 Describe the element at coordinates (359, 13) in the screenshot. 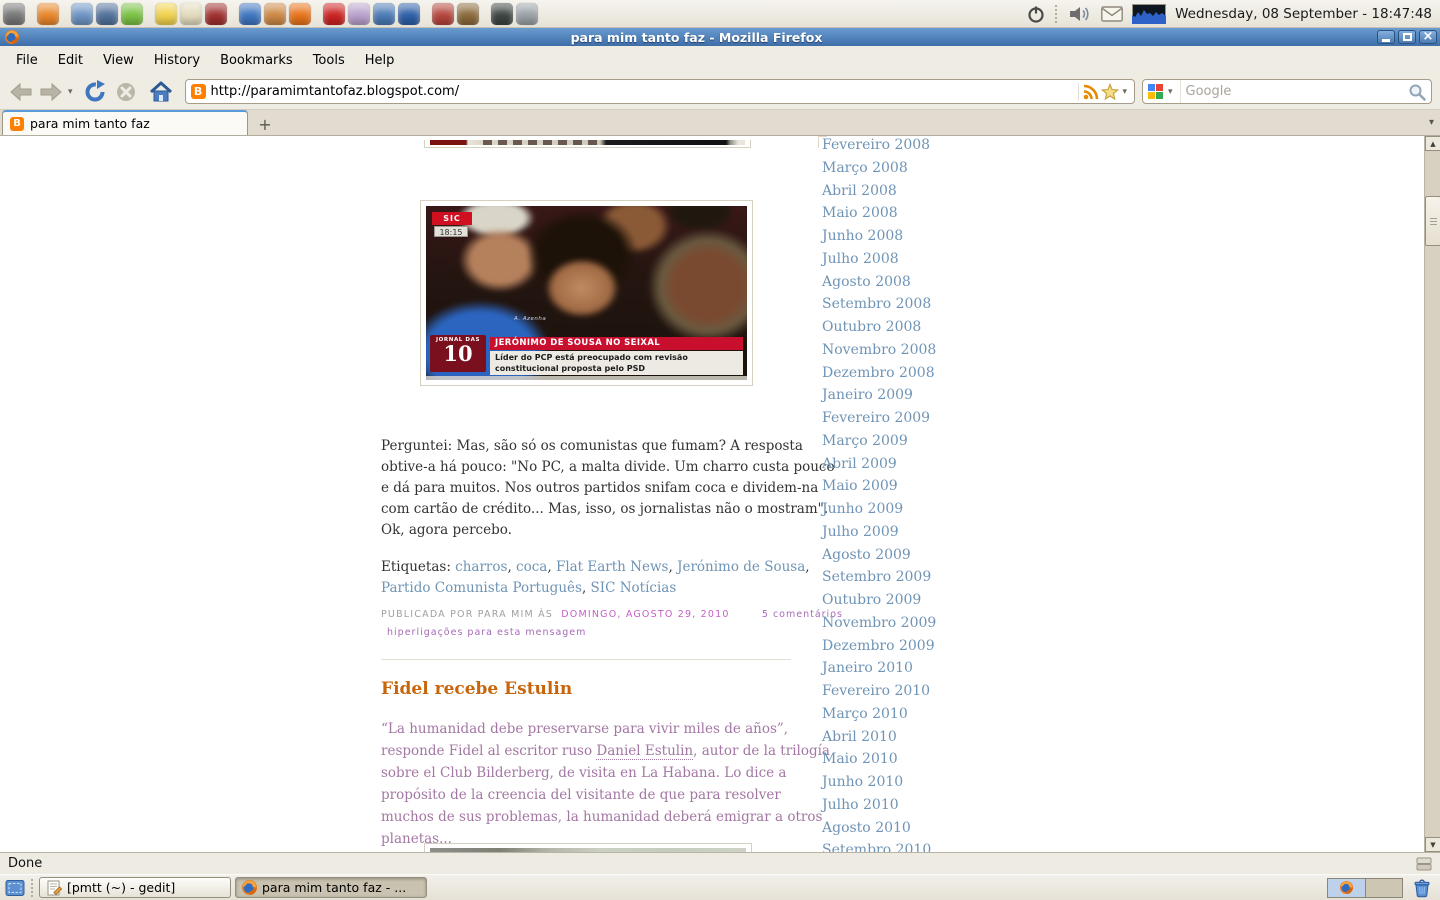

I see `pidgin-bird-icon` at that location.